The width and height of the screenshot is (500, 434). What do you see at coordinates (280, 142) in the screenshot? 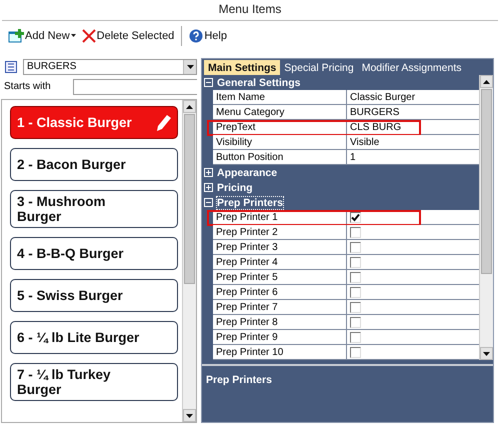
I see `property-name: Visibility` at bounding box center [280, 142].